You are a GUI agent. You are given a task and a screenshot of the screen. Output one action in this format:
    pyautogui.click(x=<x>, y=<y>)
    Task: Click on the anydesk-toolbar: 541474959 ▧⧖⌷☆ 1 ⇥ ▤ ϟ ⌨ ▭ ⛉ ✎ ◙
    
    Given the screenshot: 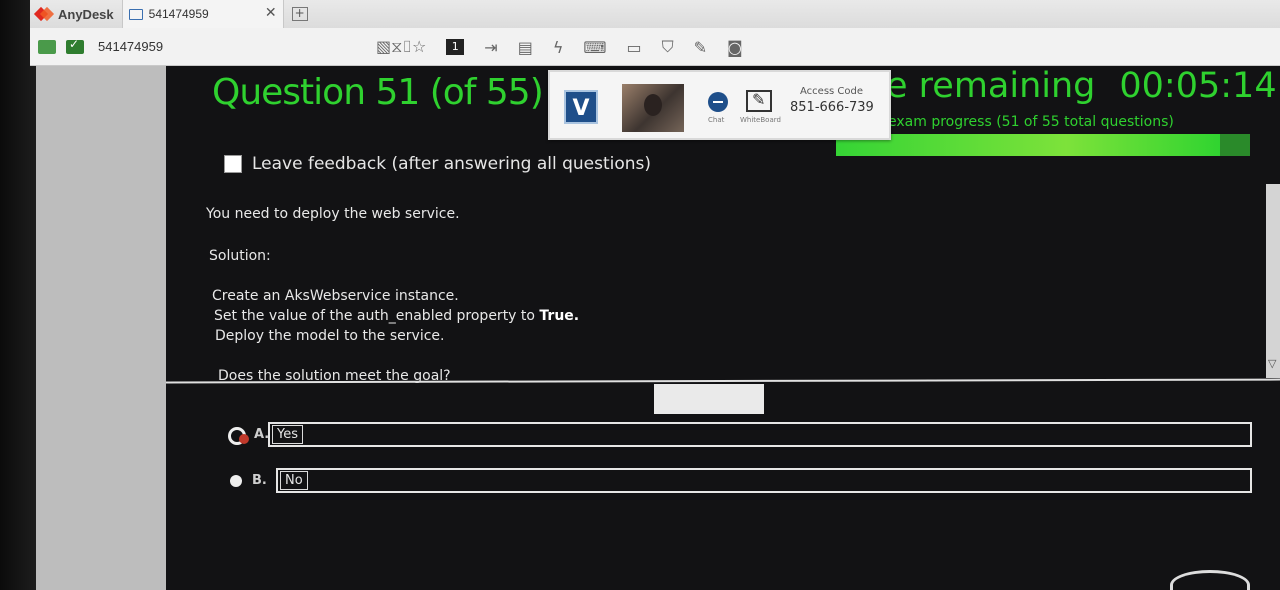 What is the action you would take?
    pyautogui.click(x=655, y=47)
    